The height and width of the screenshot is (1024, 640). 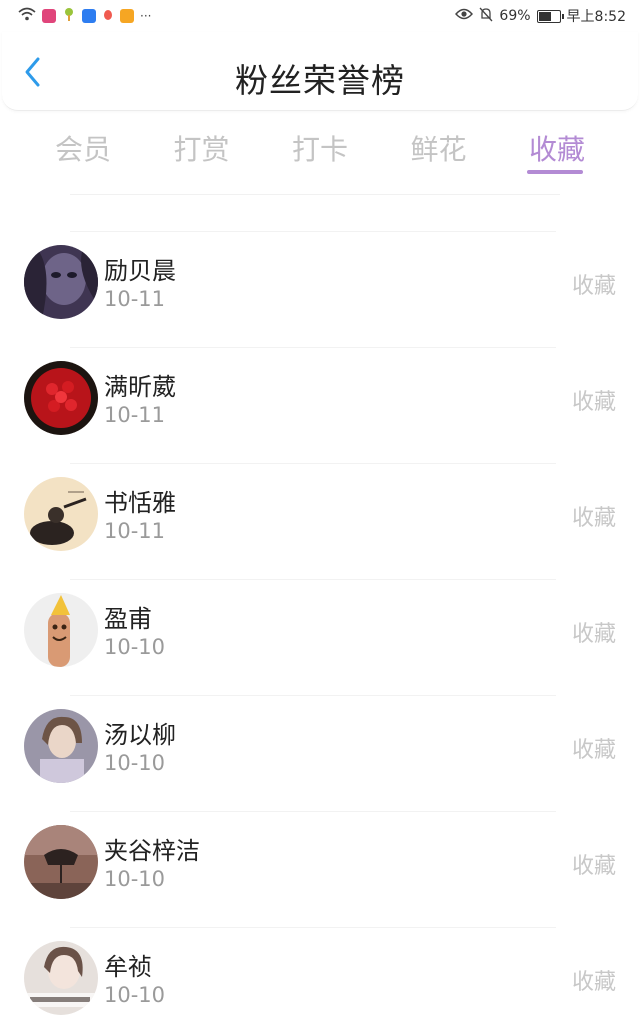 What do you see at coordinates (27, 16) in the screenshot?
I see `wifi-icon` at bounding box center [27, 16].